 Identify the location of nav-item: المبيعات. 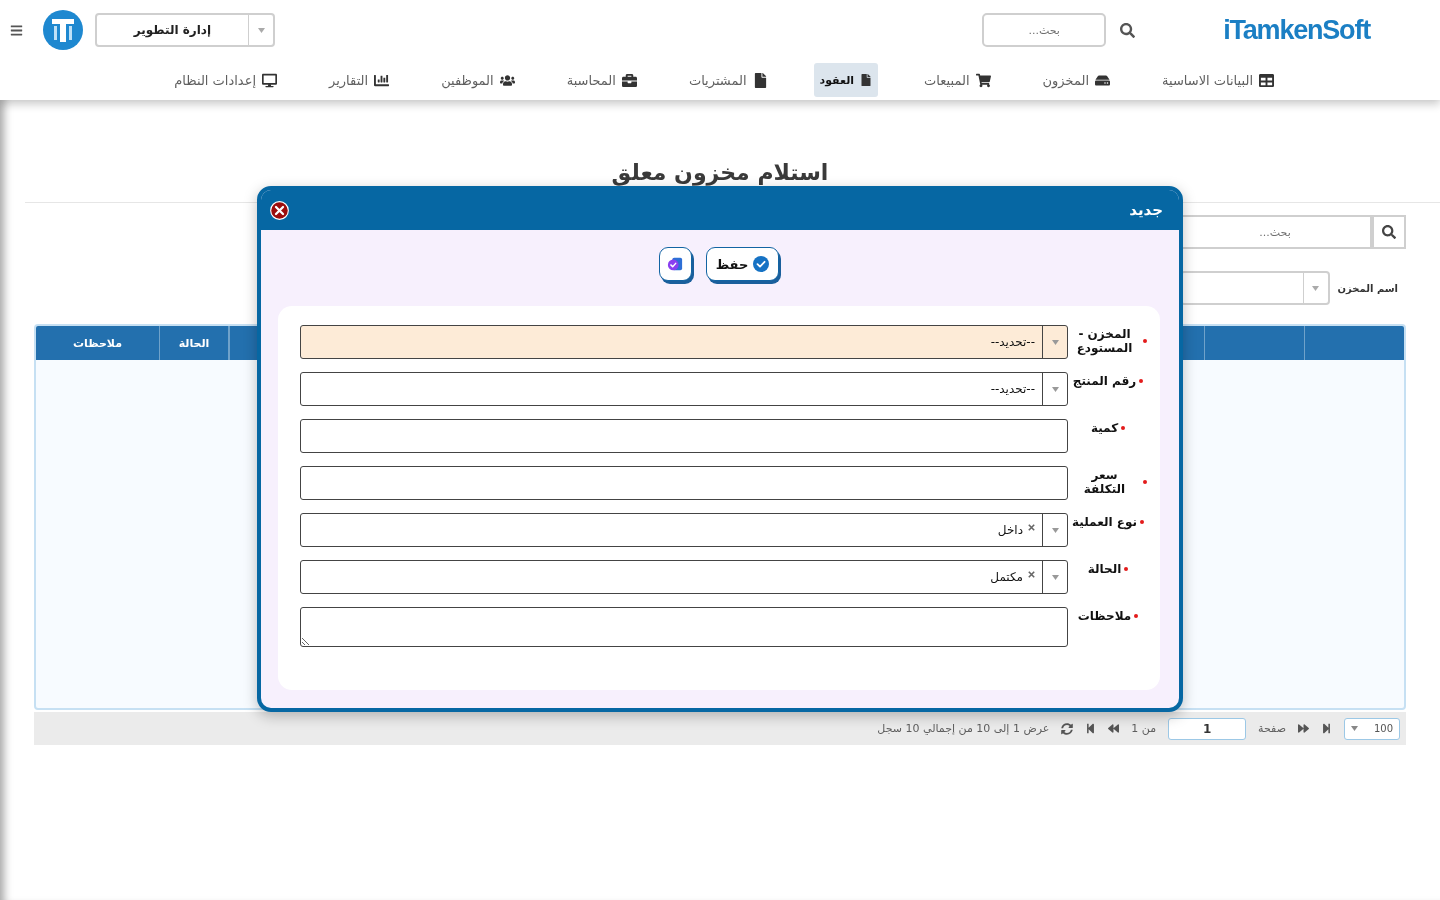
(957, 80).